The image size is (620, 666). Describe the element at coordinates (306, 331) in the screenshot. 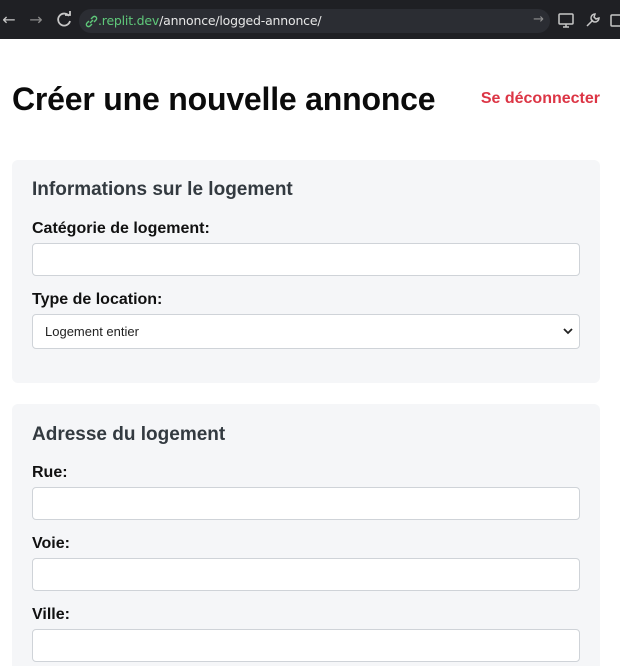

I see `rental-type-select: Logement entier` at that location.